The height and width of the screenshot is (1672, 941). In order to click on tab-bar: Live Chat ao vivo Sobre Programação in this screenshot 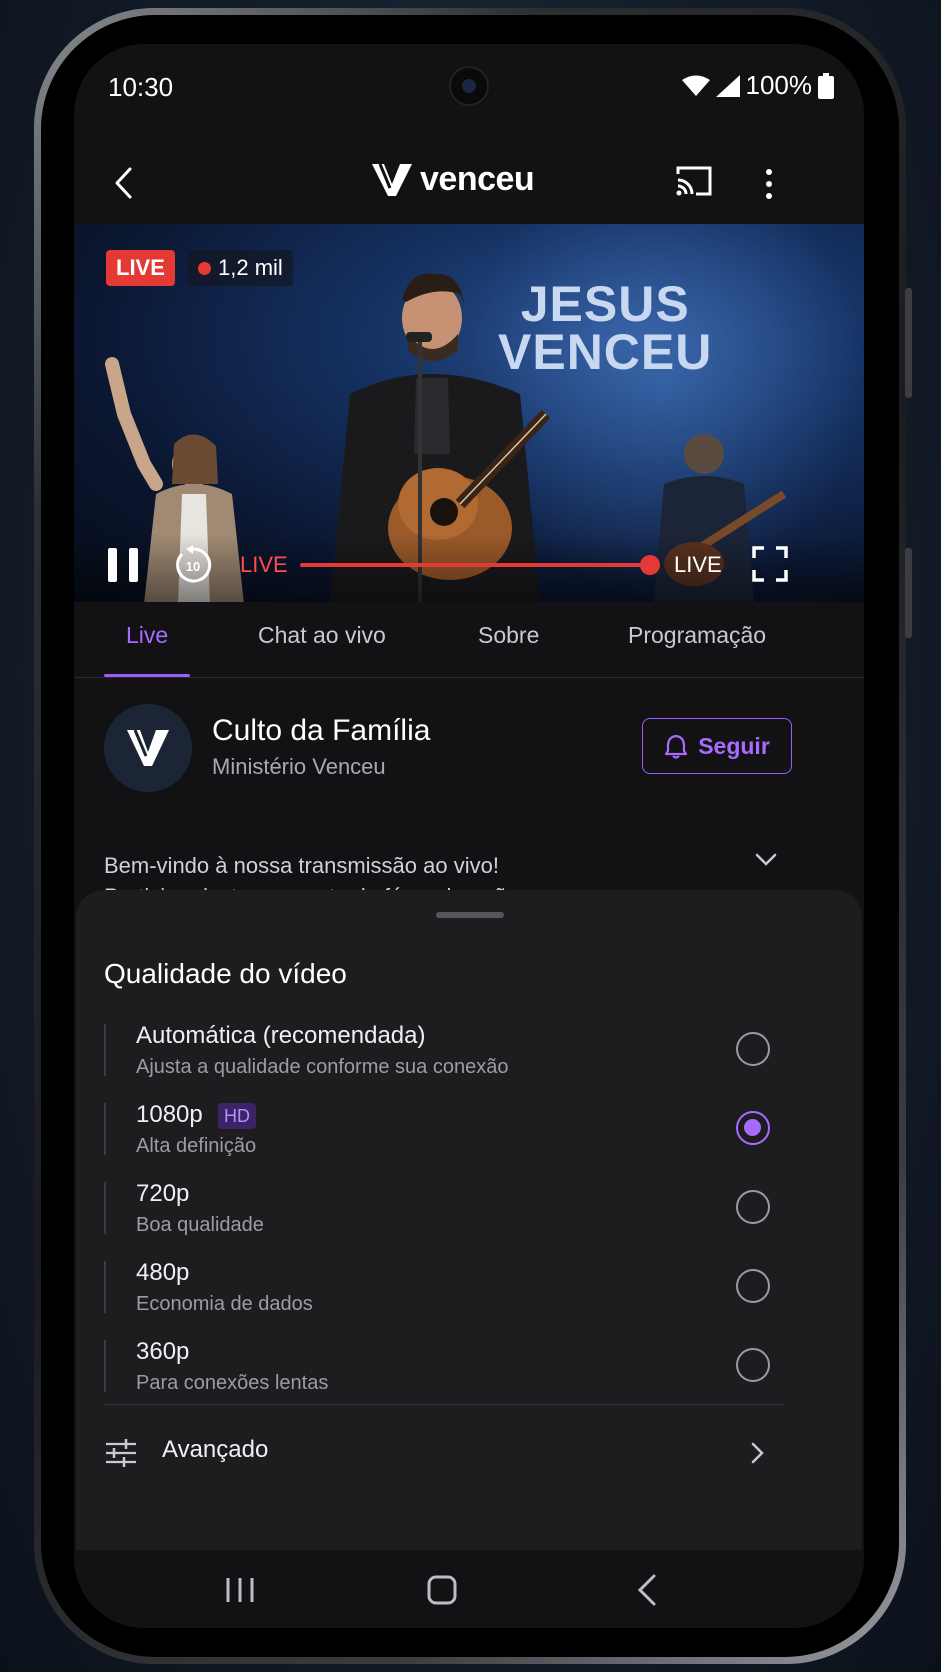, I will do `click(469, 640)`.